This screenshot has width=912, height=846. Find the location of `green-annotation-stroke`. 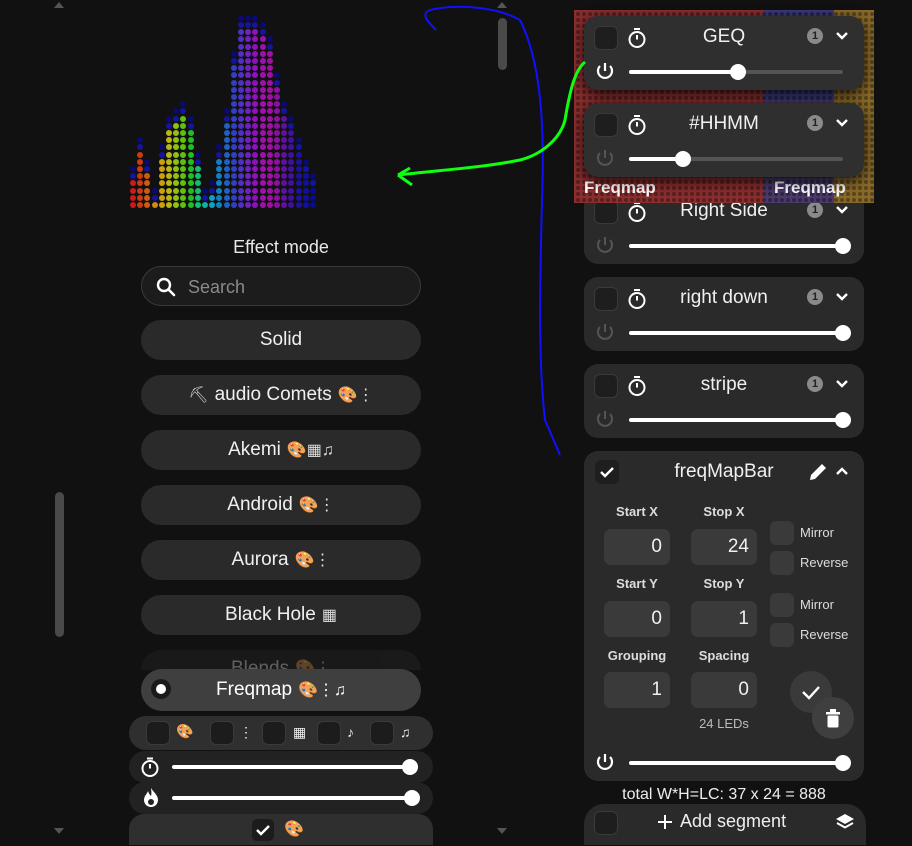

green-annotation-stroke is located at coordinates (492, 123).